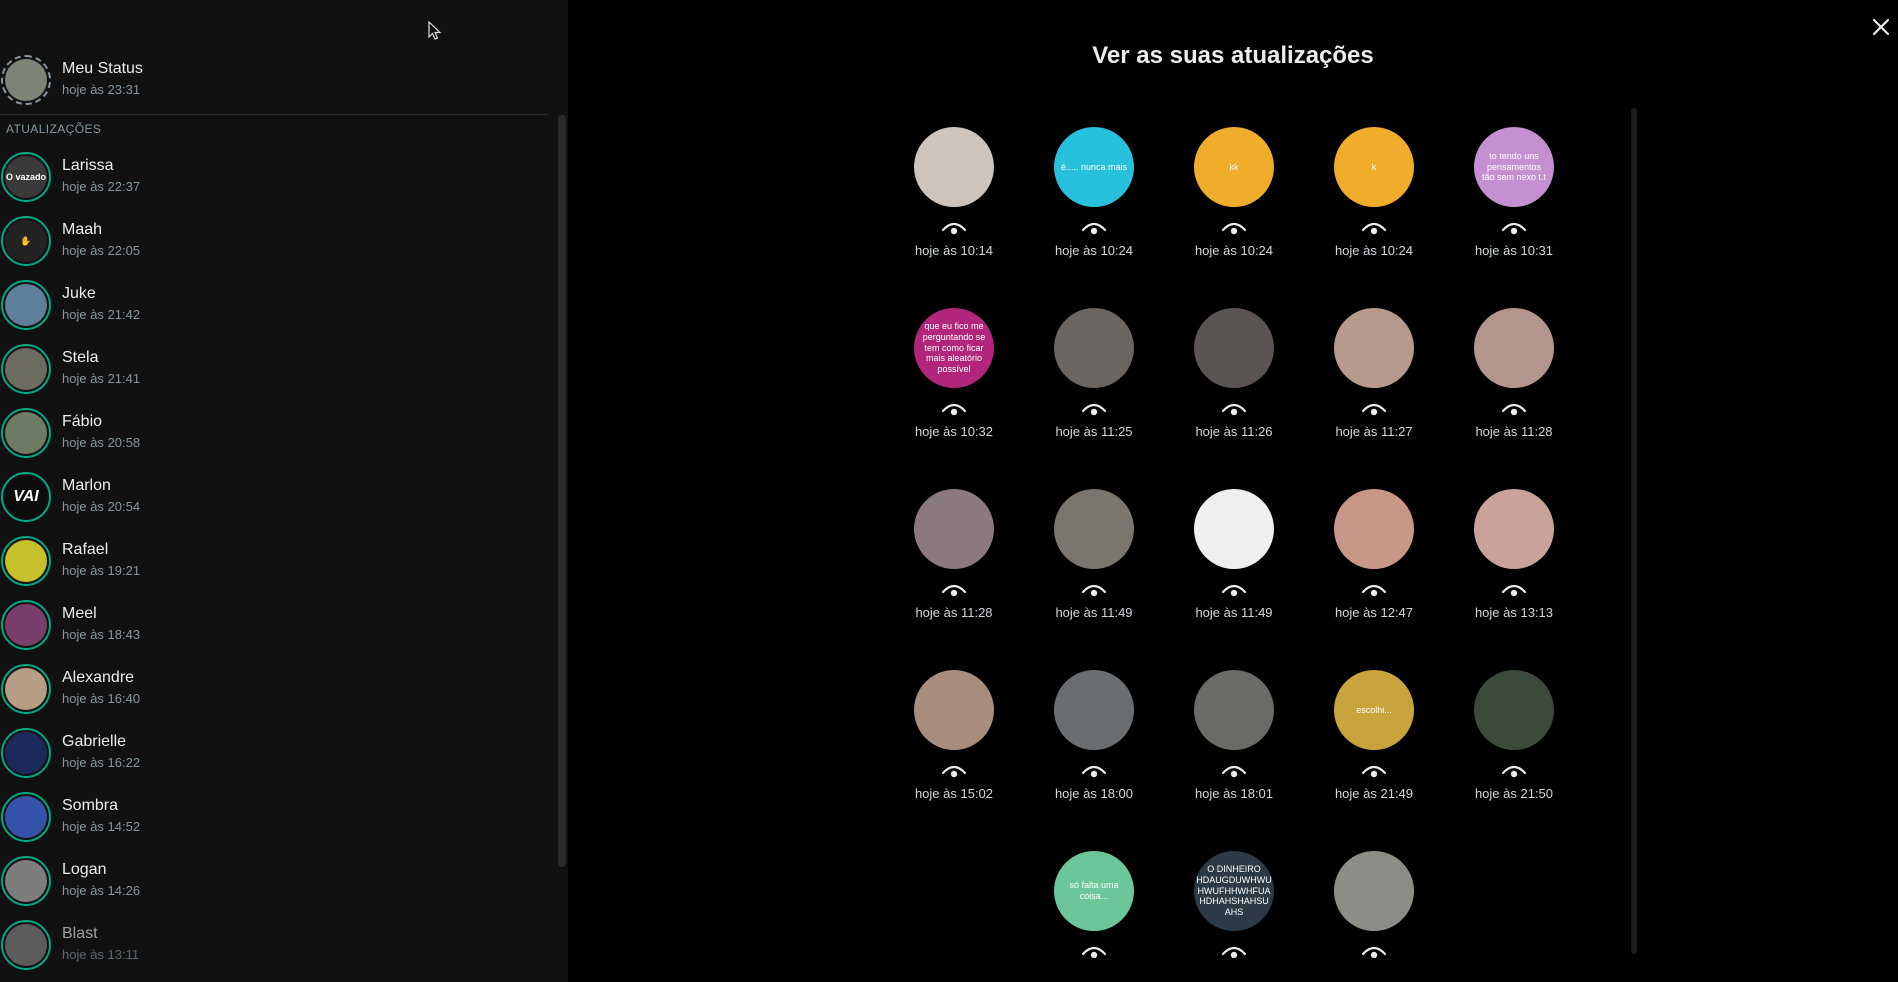 The image size is (1898, 982). I want to click on status-thumbnail: hoje às 18:00, so click(1094, 741).